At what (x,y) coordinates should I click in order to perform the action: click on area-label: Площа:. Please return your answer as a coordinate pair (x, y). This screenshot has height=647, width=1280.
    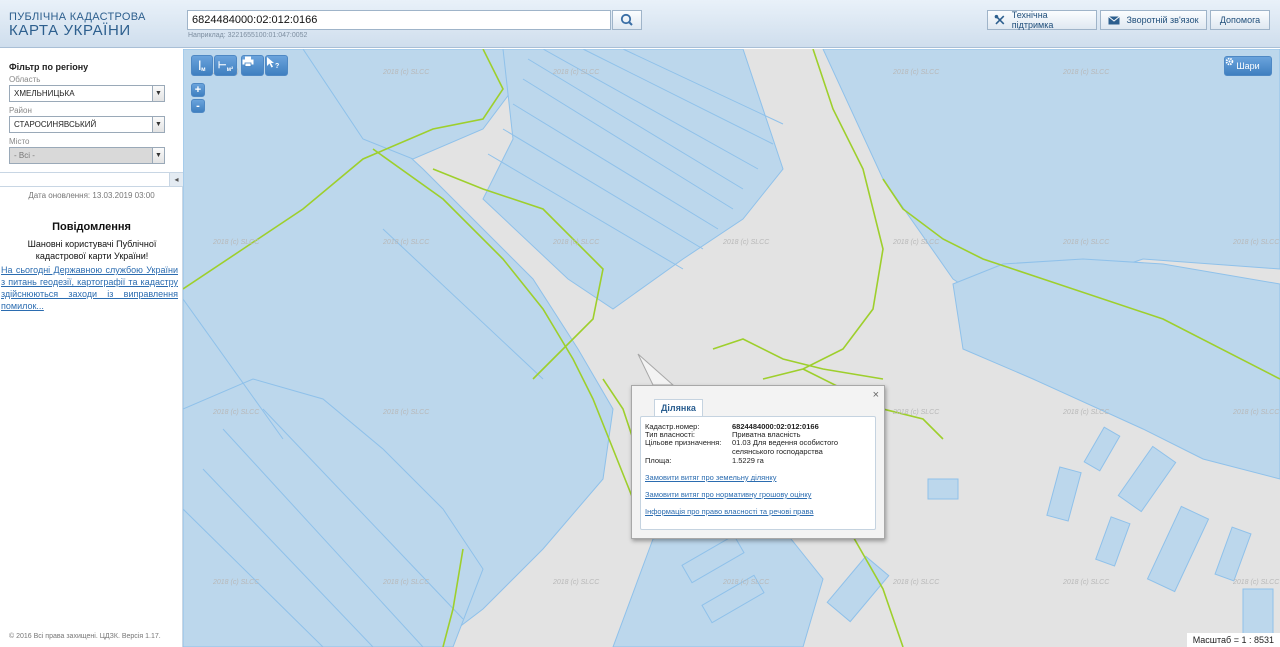
    Looking at the image, I should click on (658, 460).